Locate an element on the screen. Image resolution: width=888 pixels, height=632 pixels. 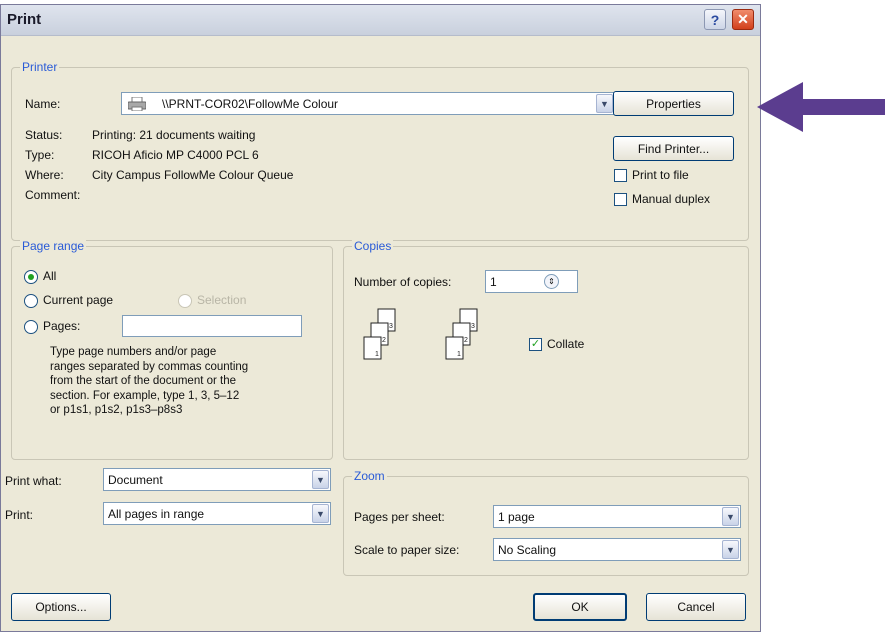
zoom-legend: Zoom is located at coordinates (369, 476).